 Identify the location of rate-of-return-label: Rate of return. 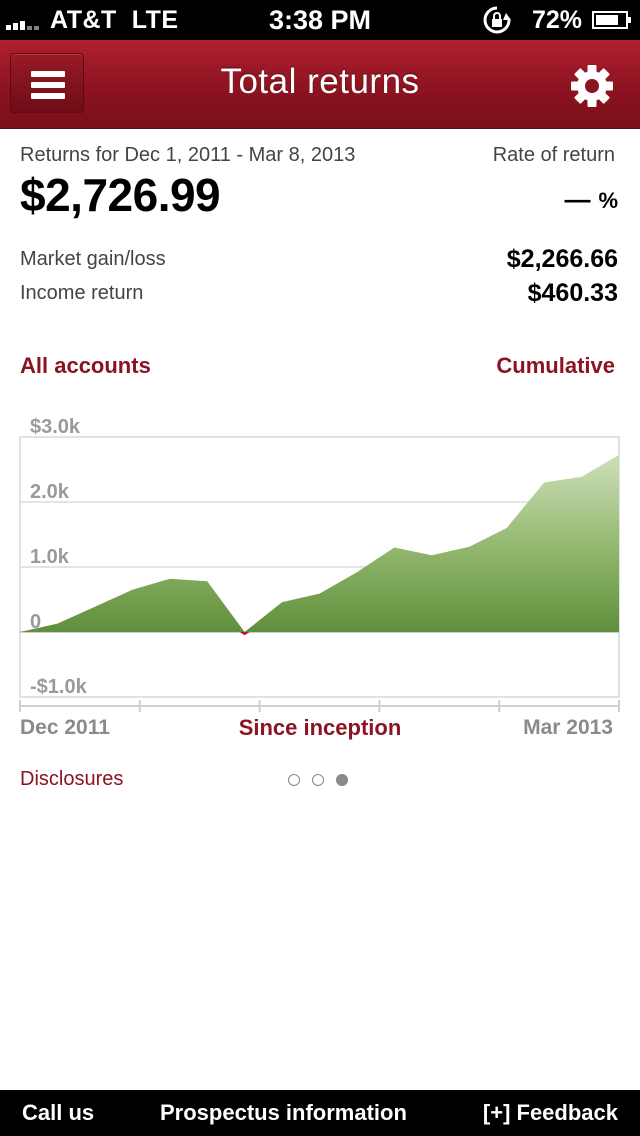
(553, 155).